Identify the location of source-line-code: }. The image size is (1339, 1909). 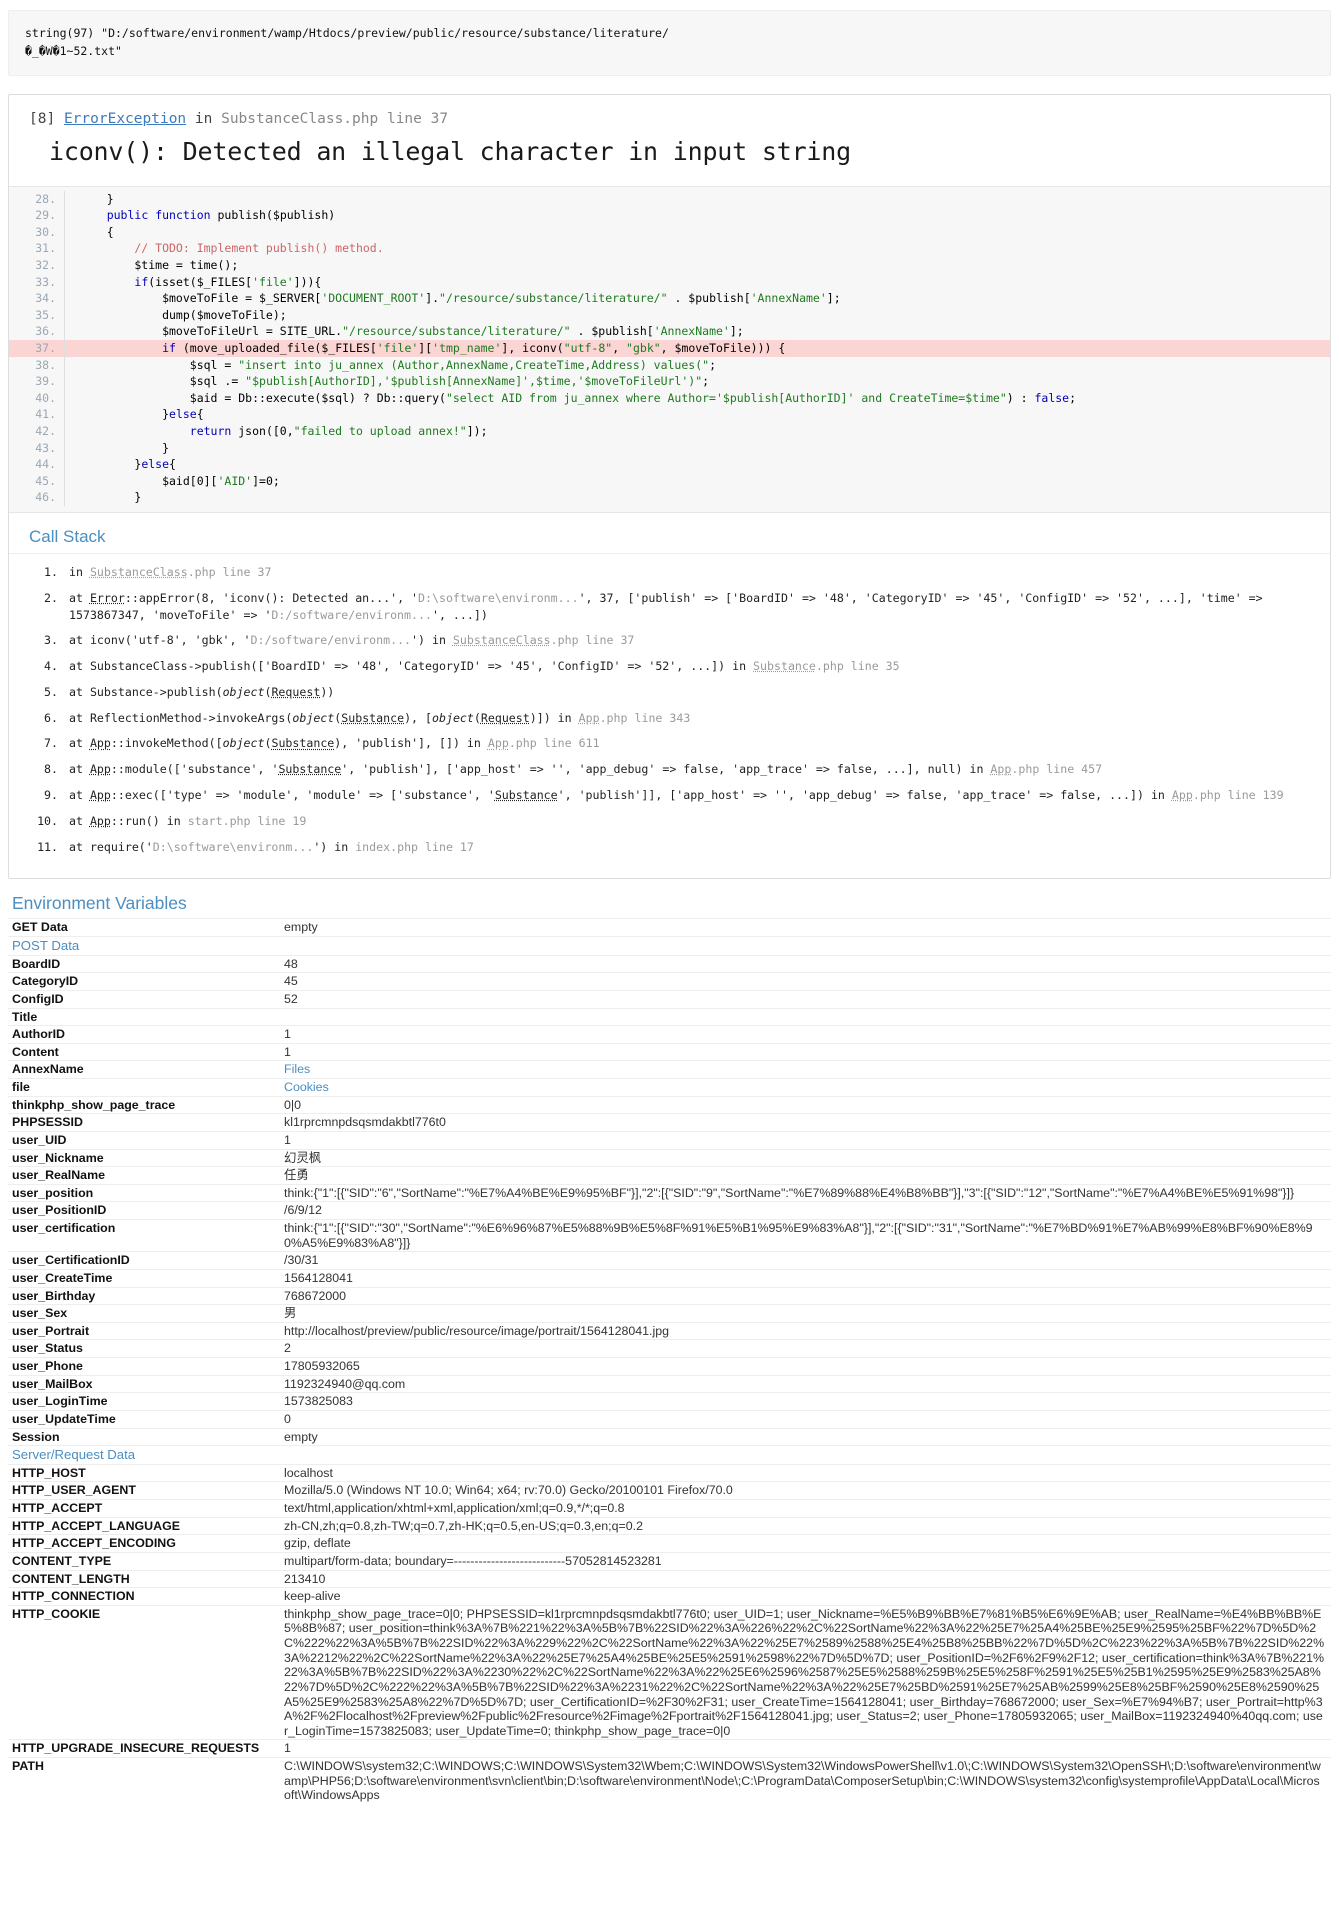
(96, 198).